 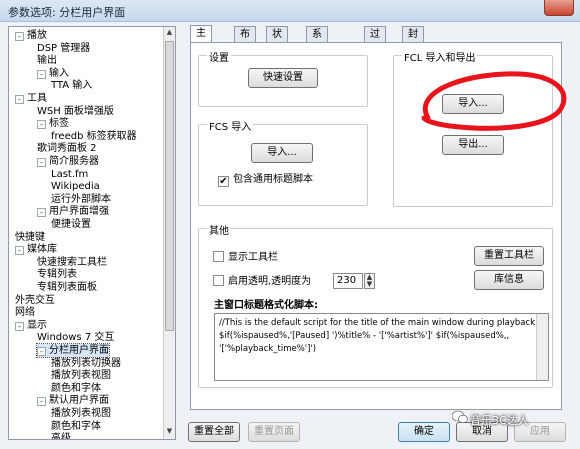 I want to click on tree-item-label: DSP 管理器, so click(x=64, y=48).